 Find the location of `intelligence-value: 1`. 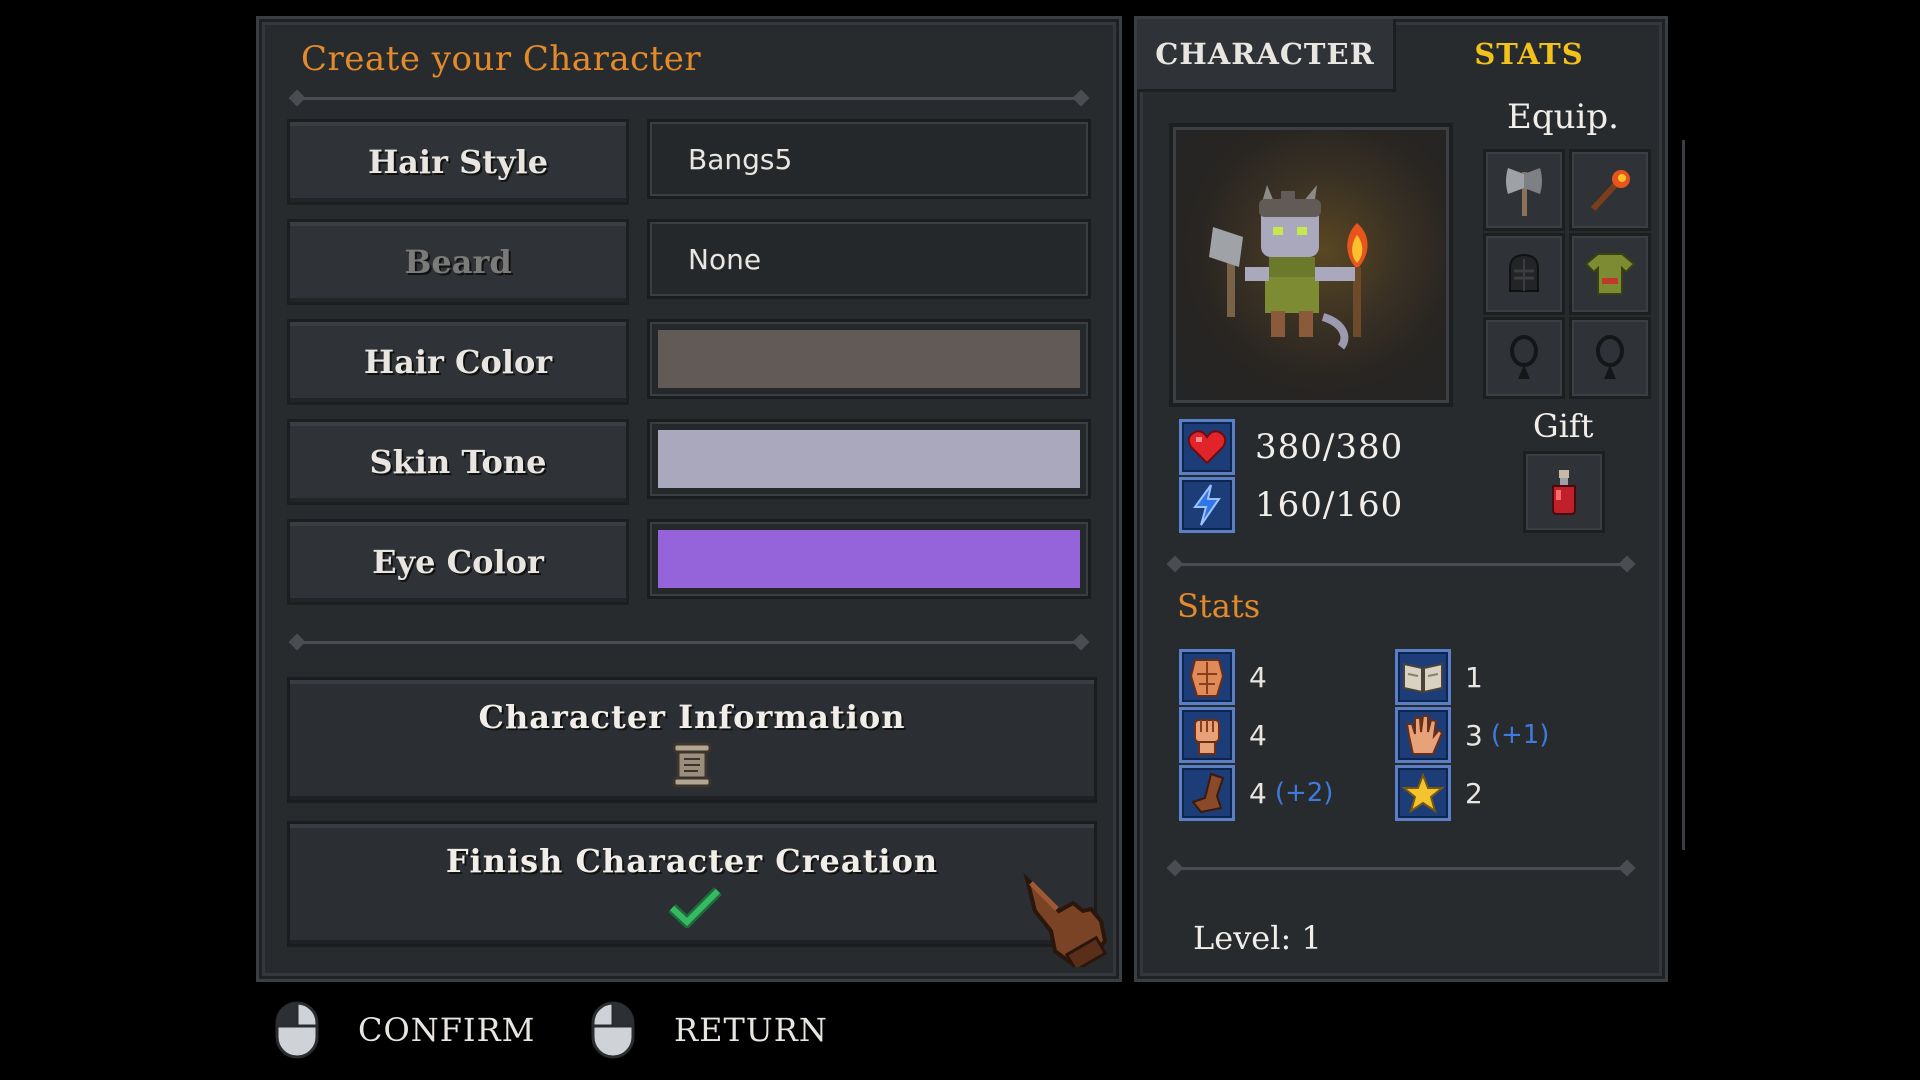

intelligence-value: 1 is located at coordinates (1474, 677).